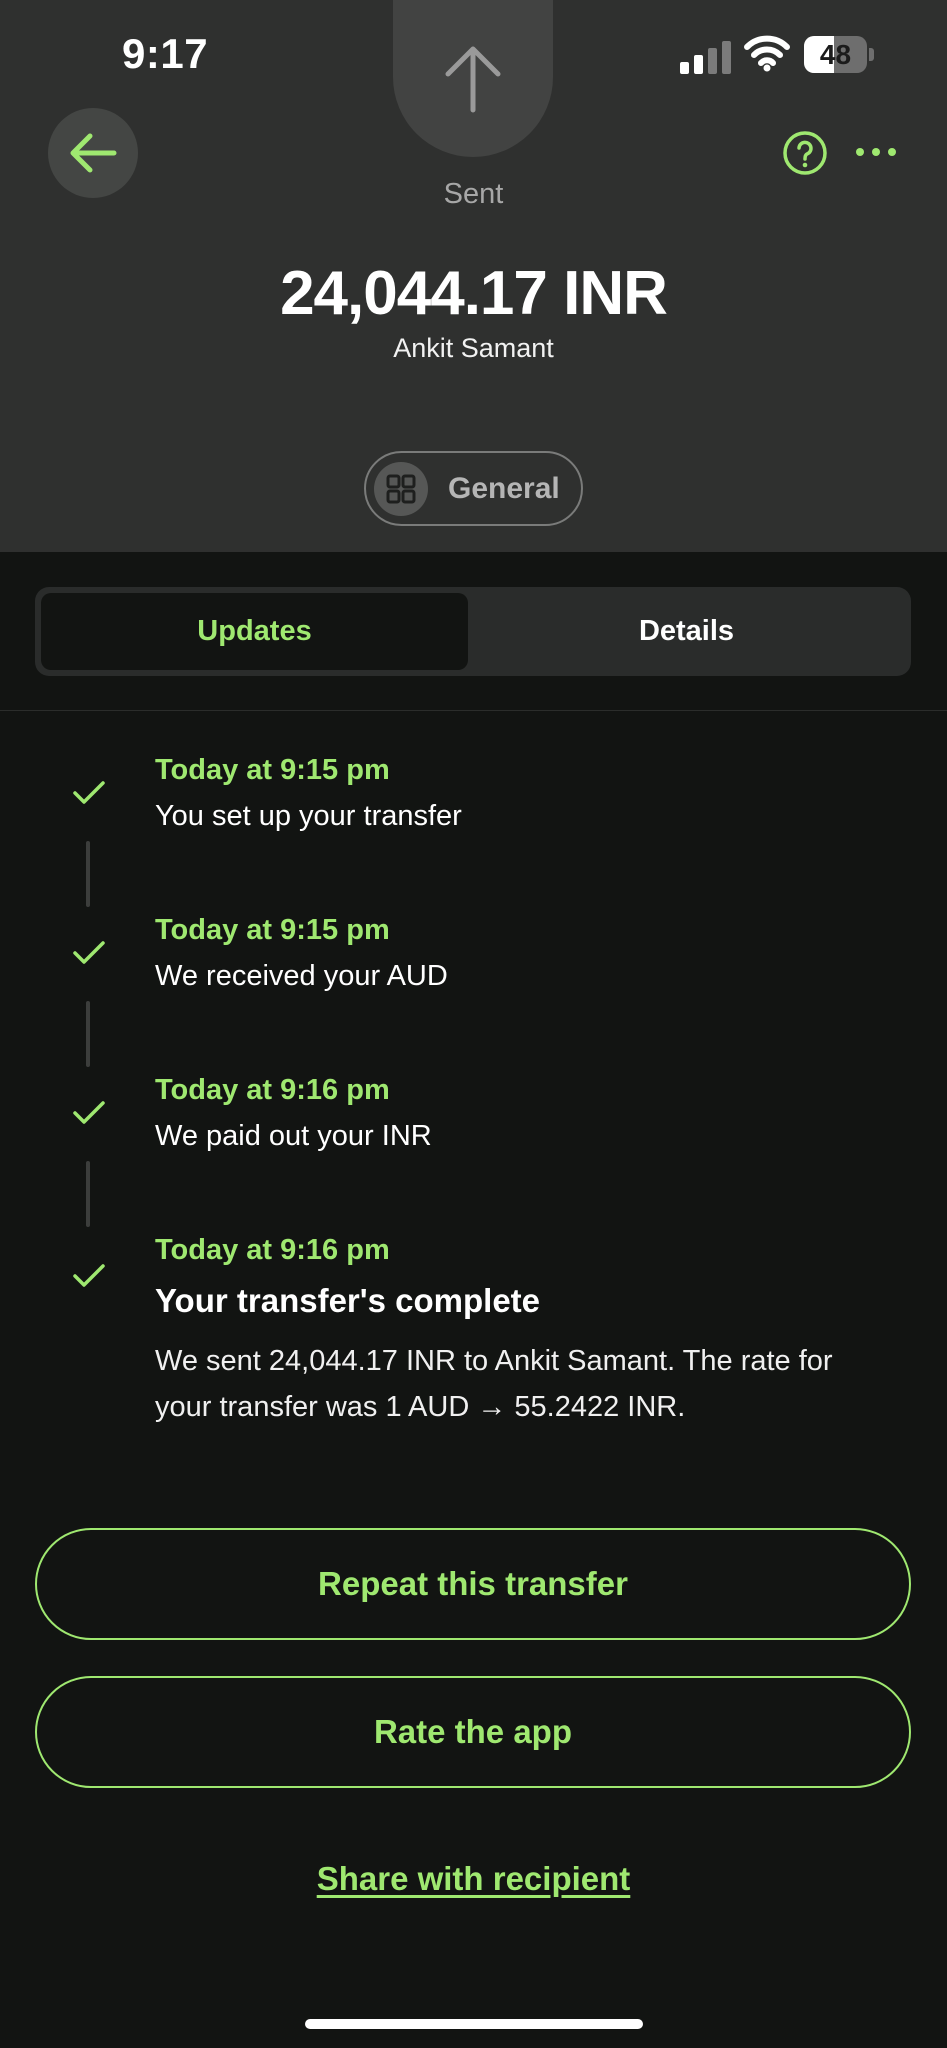 Image resolution: width=947 pixels, height=2048 pixels. Describe the element at coordinates (474, 2024) in the screenshot. I see `home-indicator` at that location.